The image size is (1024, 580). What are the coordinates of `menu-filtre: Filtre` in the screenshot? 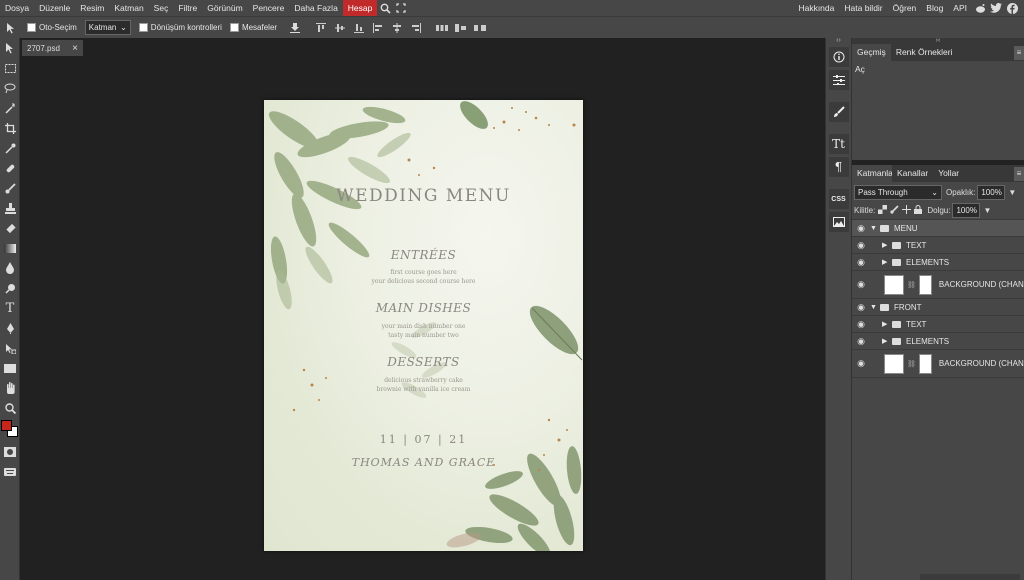 It's located at (187, 8).